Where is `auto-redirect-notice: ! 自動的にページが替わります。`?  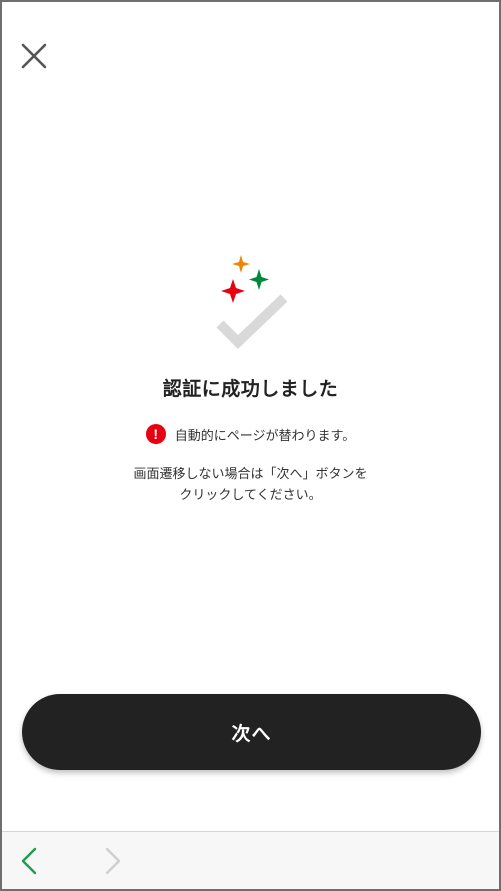 auto-redirect-notice: ! 自動的にページが替わります。 is located at coordinates (250, 434).